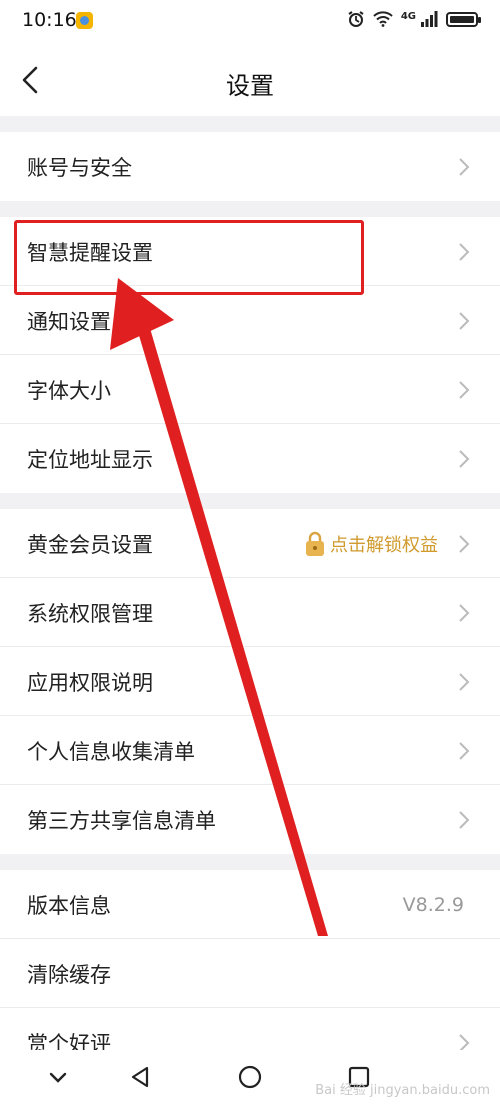 The image size is (500, 1104). I want to click on status-bar: 10:16 4G, so click(250, 22).